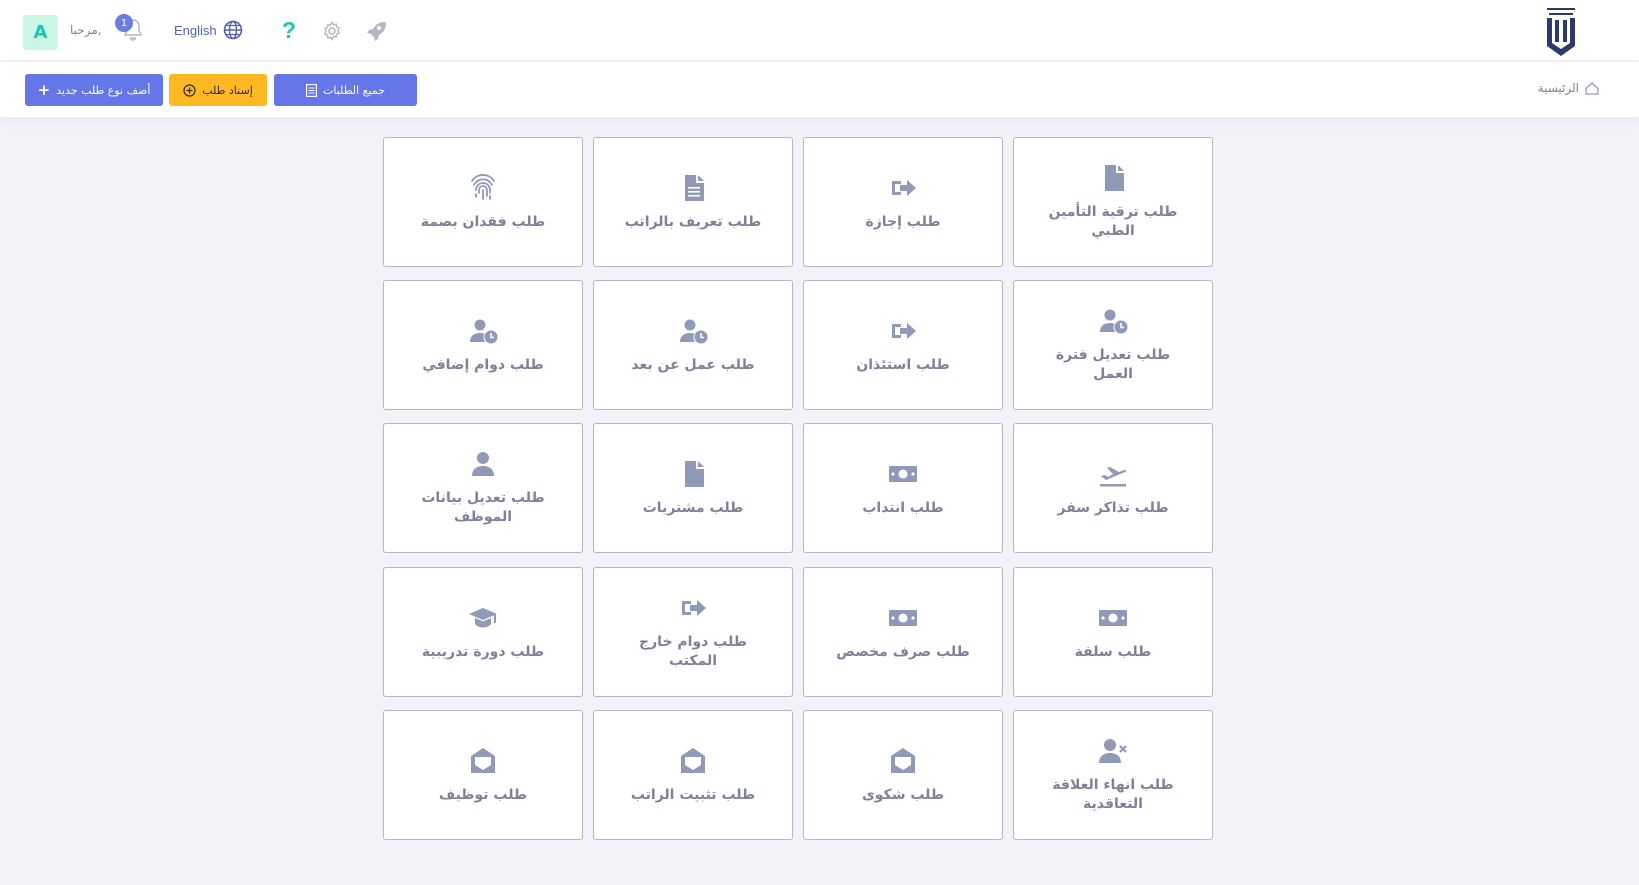 The image size is (1639, 885). Describe the element at coordinates (483, 507) in the screenshot. I see `request-type-label: طلب تعديل بيانات الموظف` at that location.